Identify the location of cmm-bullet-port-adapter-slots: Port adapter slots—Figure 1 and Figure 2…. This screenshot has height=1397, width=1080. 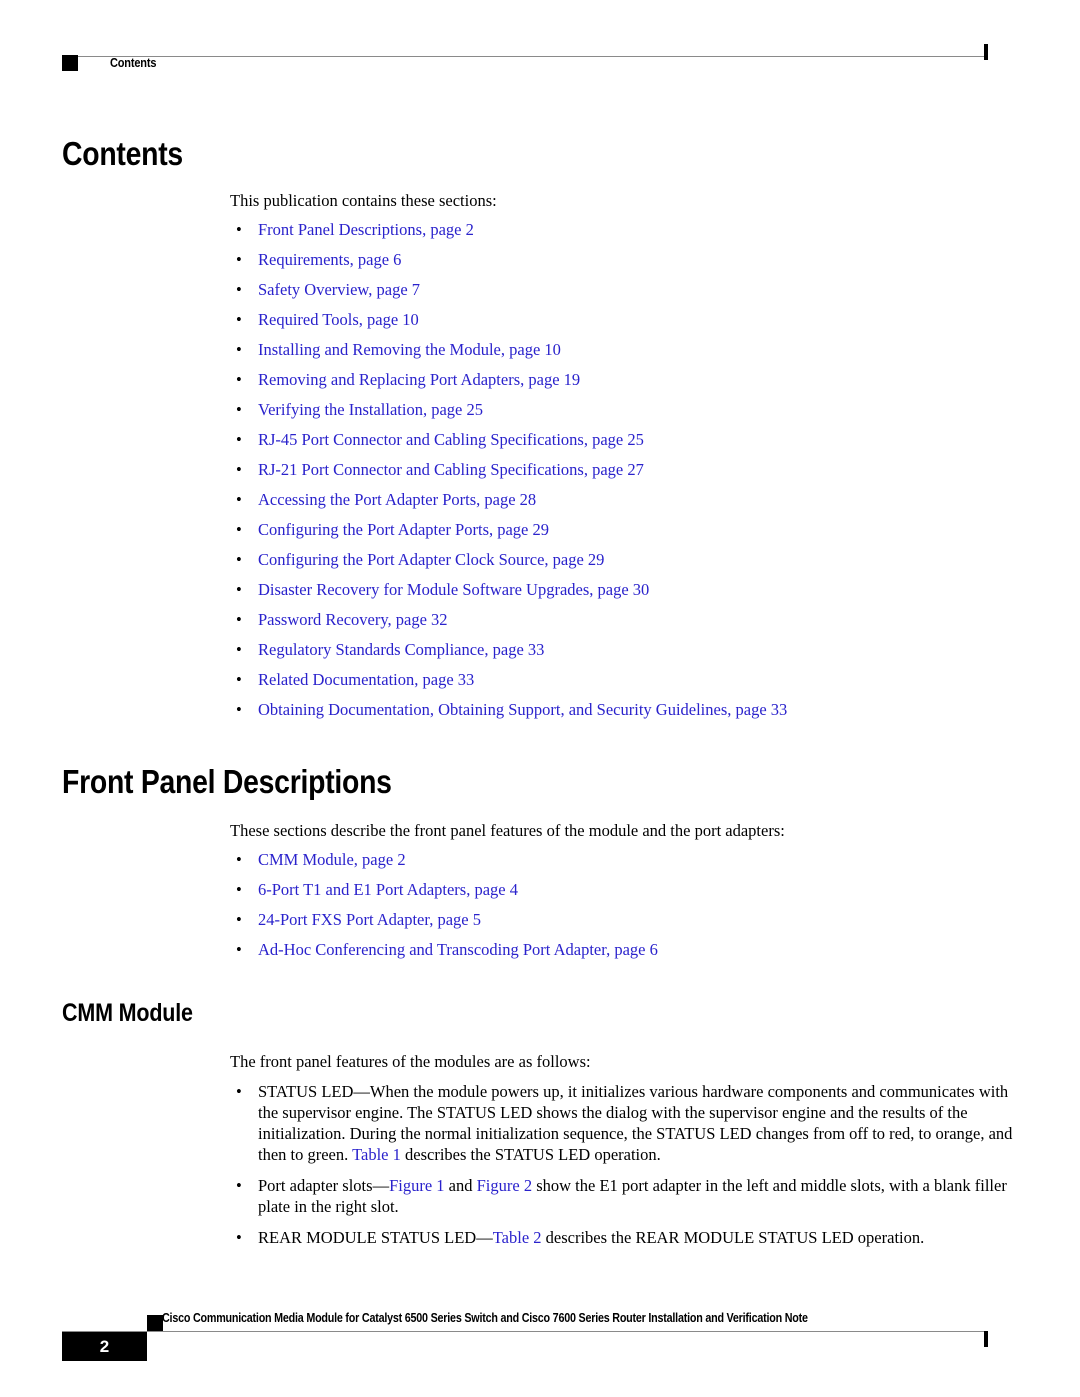
(632, 1196).